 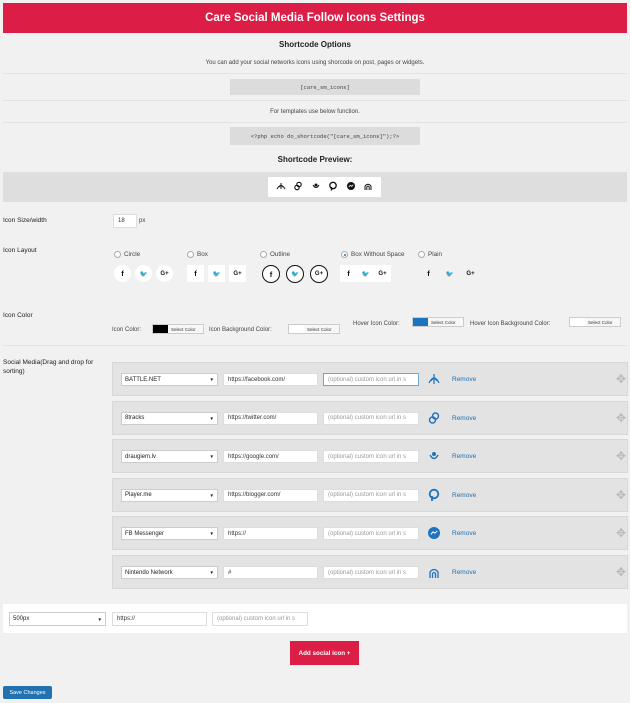 I want to click on profile-url-input: https://, so click(x=270, y=534).